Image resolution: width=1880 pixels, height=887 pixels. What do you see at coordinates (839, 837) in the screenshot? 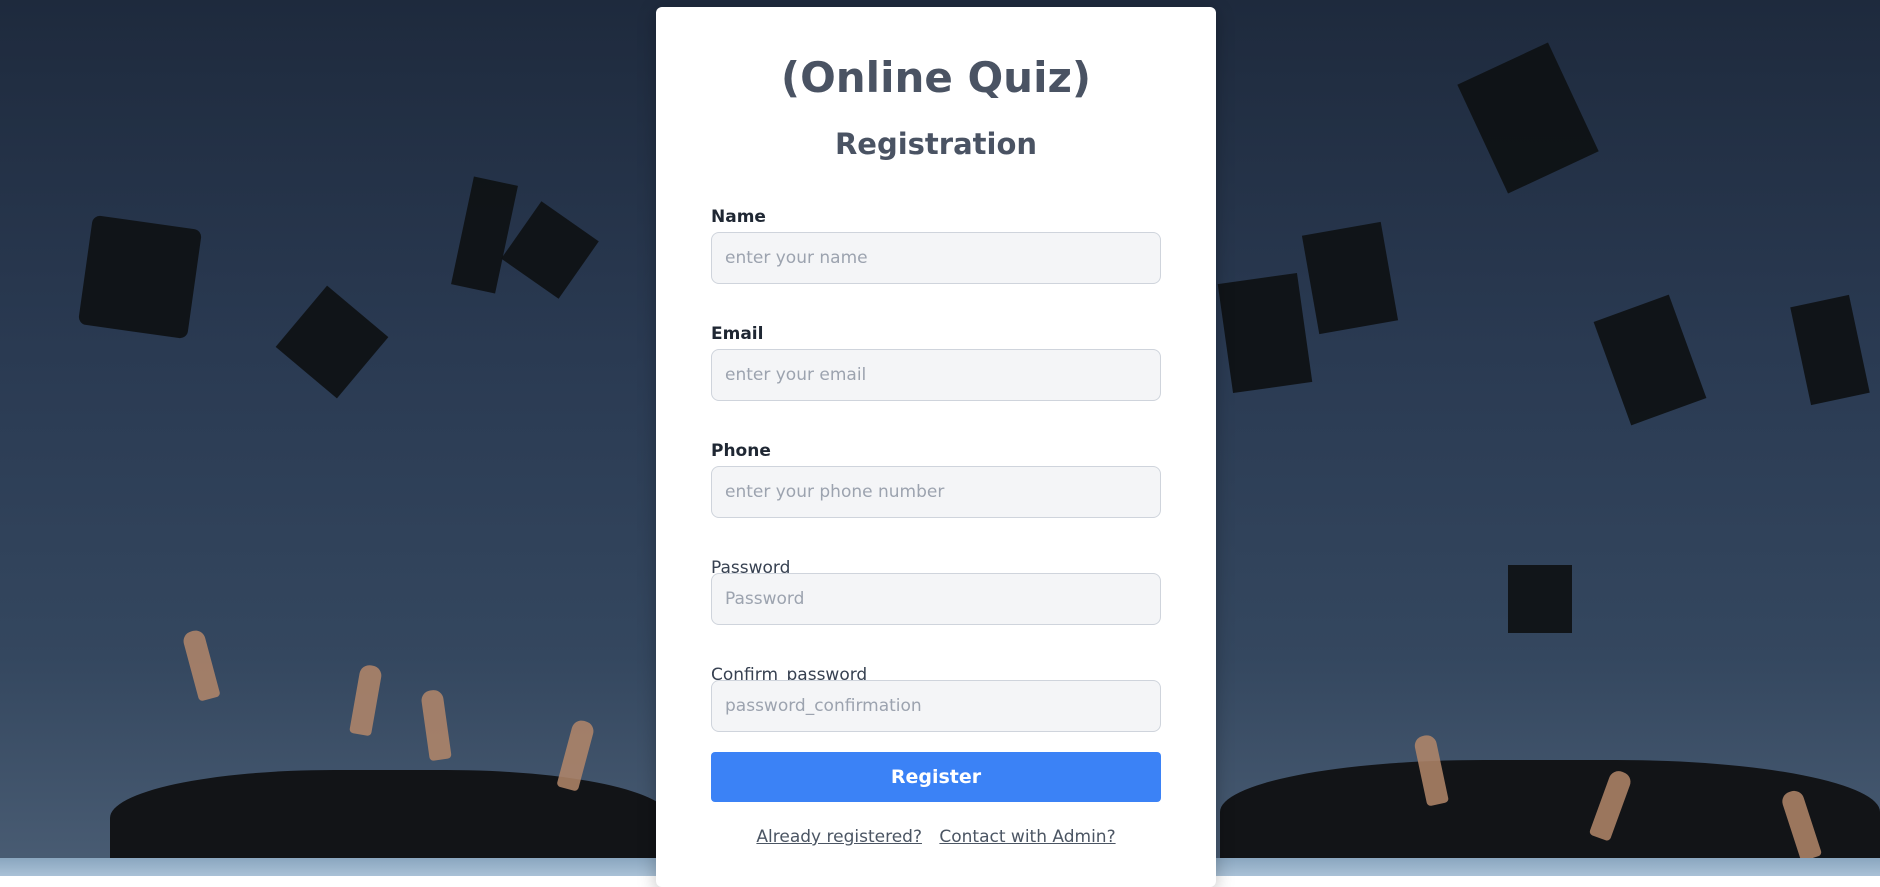
I see `already-registered-link: Already registered?` at bounding box center [839, 837].